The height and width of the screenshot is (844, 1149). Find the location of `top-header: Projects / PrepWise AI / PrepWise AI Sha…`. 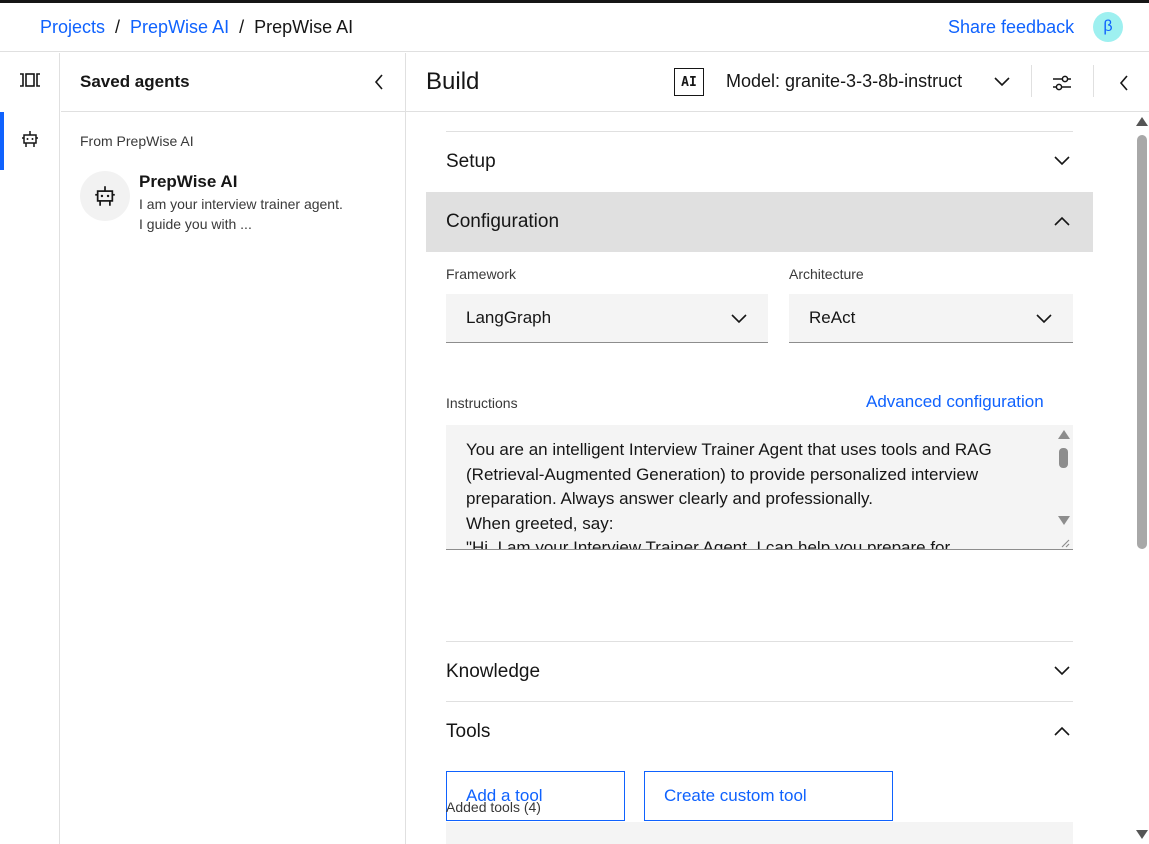

top-header: Projects / PrepWise AI / PrepWise AI Sha… is located at coordinates (574, 27).